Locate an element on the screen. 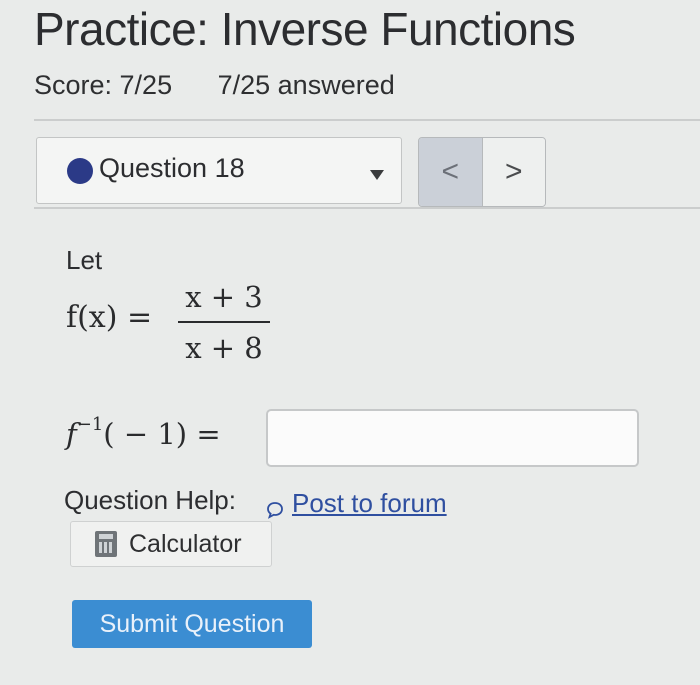 The width and height of the screenshot is (700, 685). score-text: Score: 7/25 is located at coordinates (103, 85).